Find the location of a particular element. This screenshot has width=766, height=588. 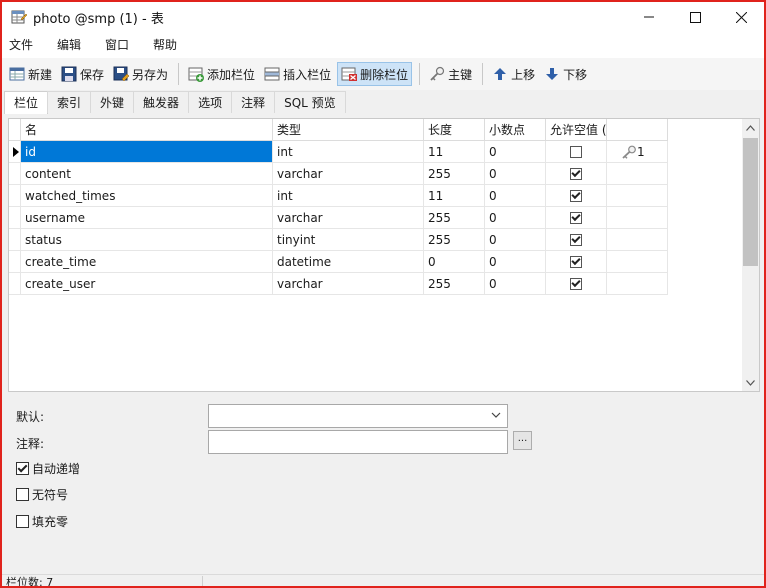

table-row: watched_times int 11 0 is located at coordinates (338, 196).